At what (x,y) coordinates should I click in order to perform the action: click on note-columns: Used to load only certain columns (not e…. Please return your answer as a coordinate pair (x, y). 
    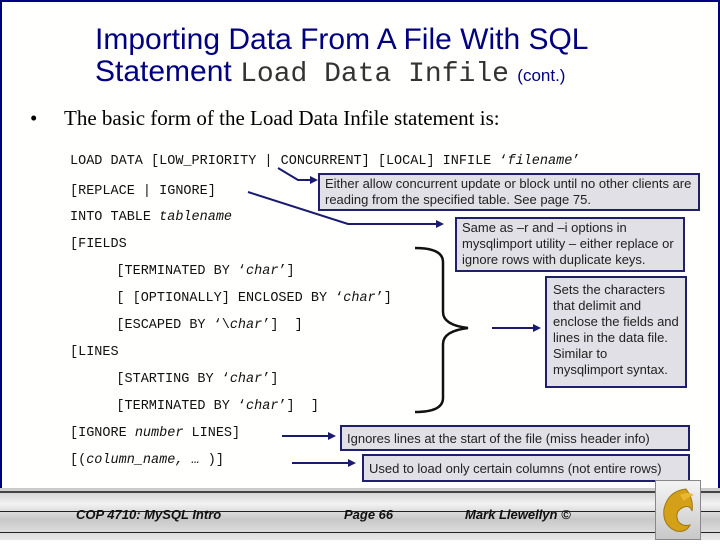
    Looking at the image, I should click on (526, 468).